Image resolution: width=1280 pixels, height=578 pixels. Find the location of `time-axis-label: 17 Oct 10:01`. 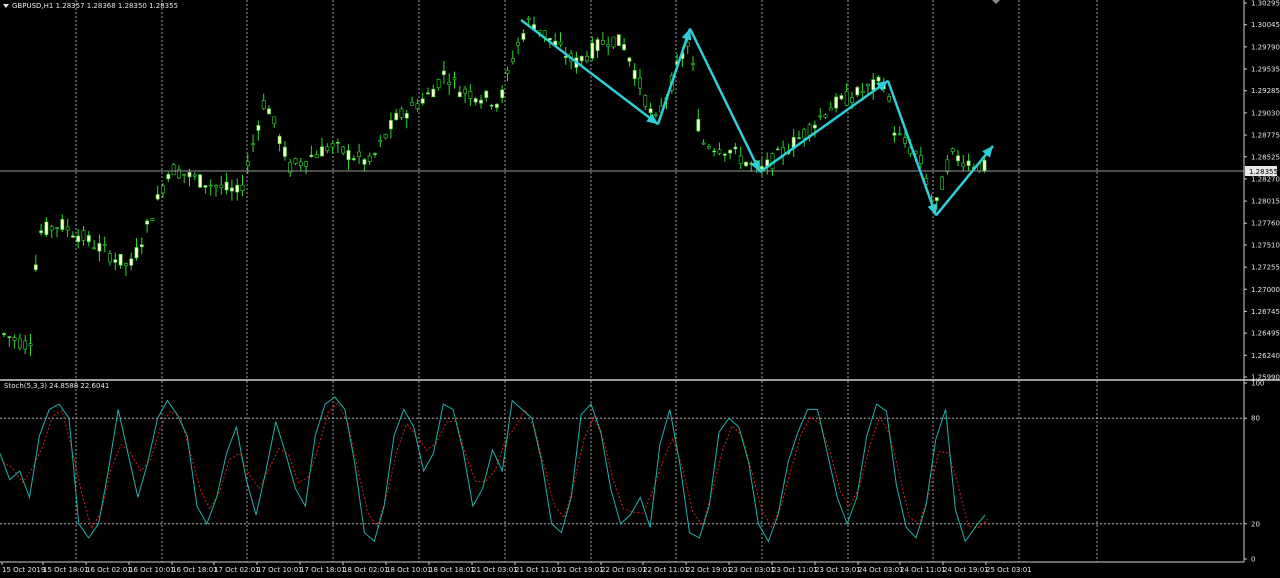

time-axis-label: 17 Oct 10:01 is located at coordinates (280, 570).